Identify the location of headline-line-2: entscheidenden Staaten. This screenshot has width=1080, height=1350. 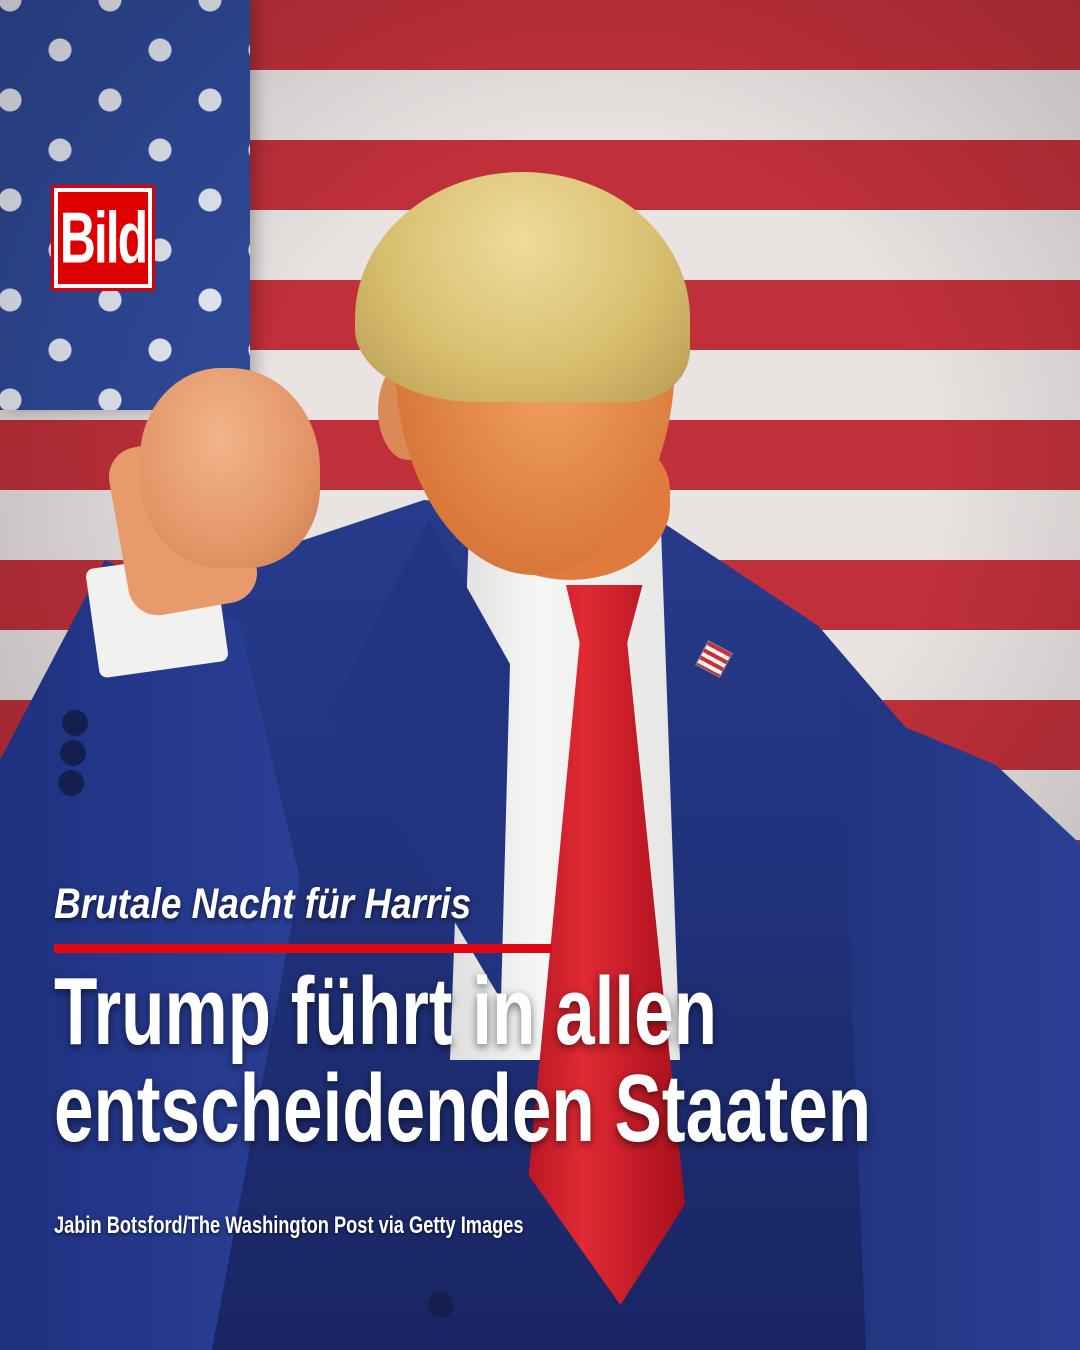
(463, 1108).